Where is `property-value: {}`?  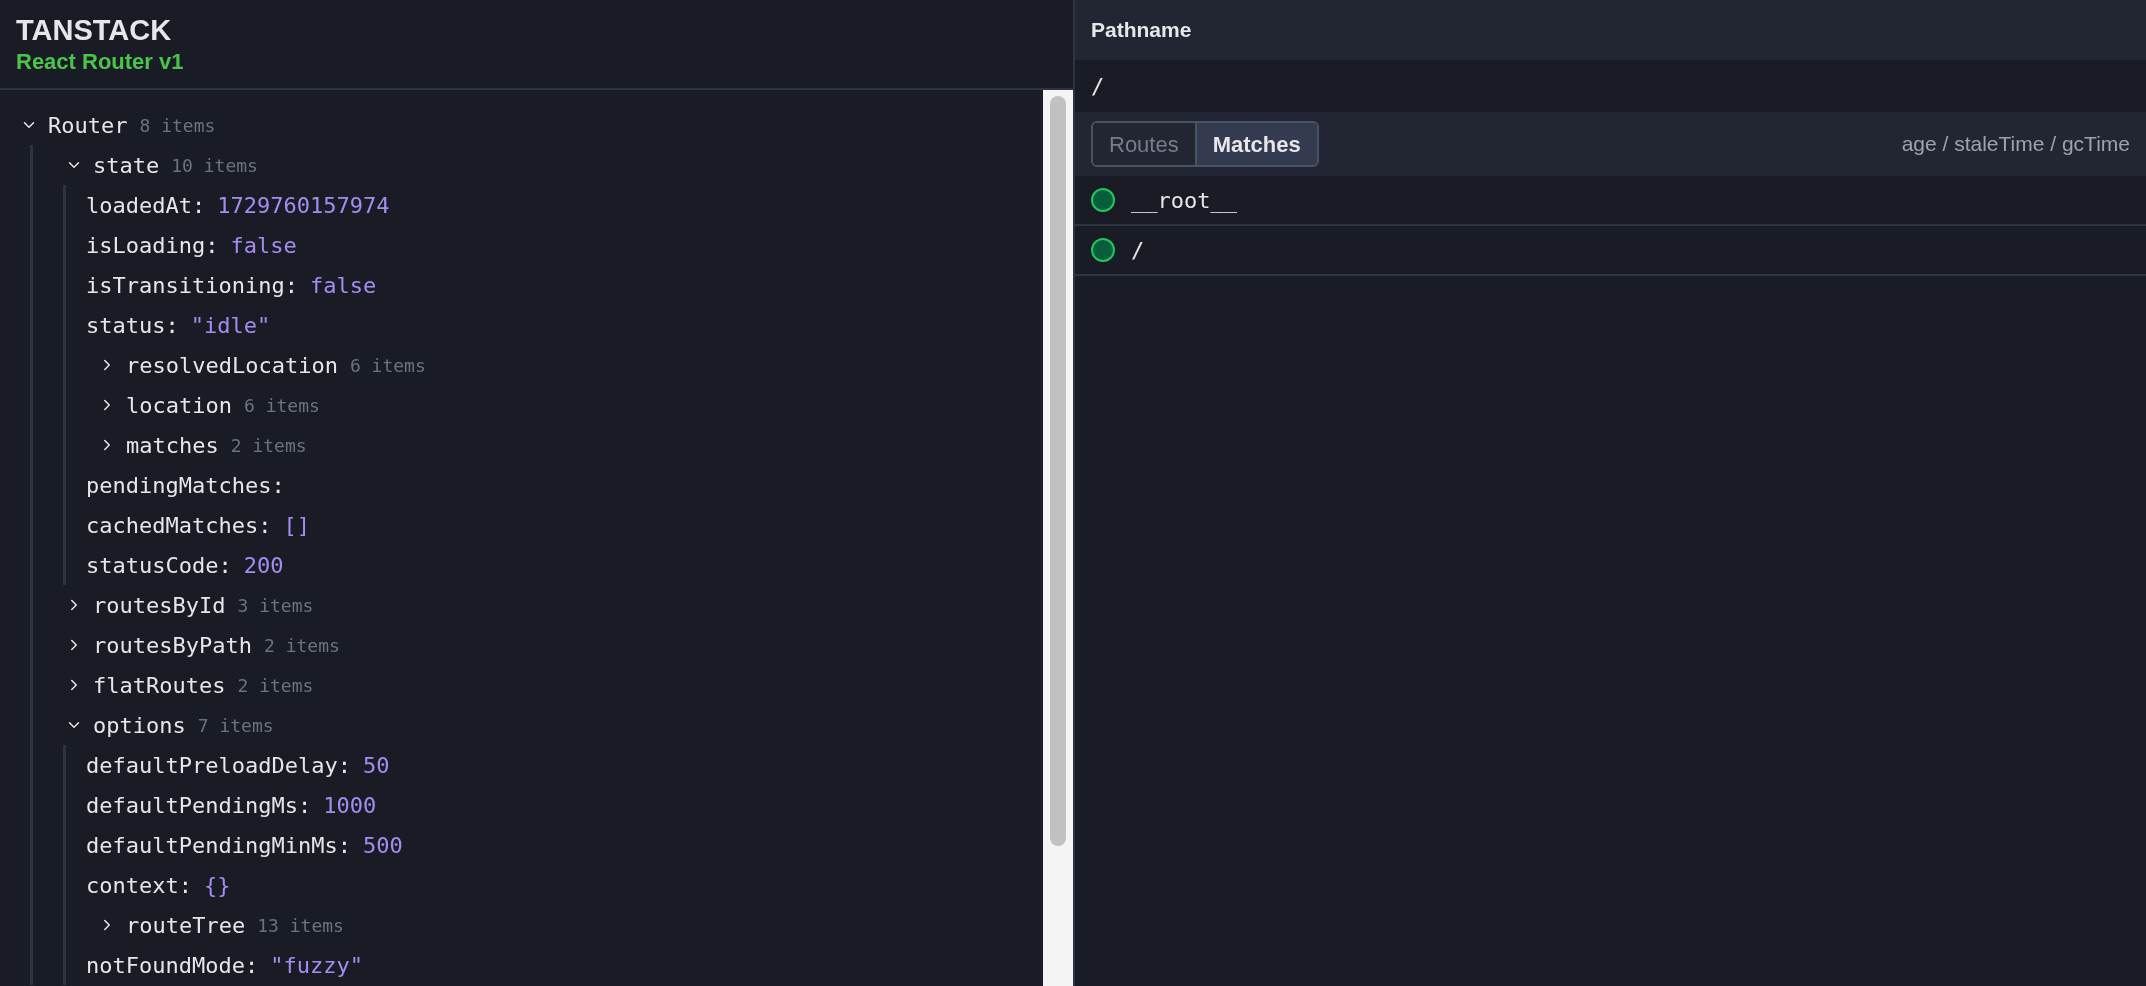
property-value: {} is located at coordinates (217, 885).